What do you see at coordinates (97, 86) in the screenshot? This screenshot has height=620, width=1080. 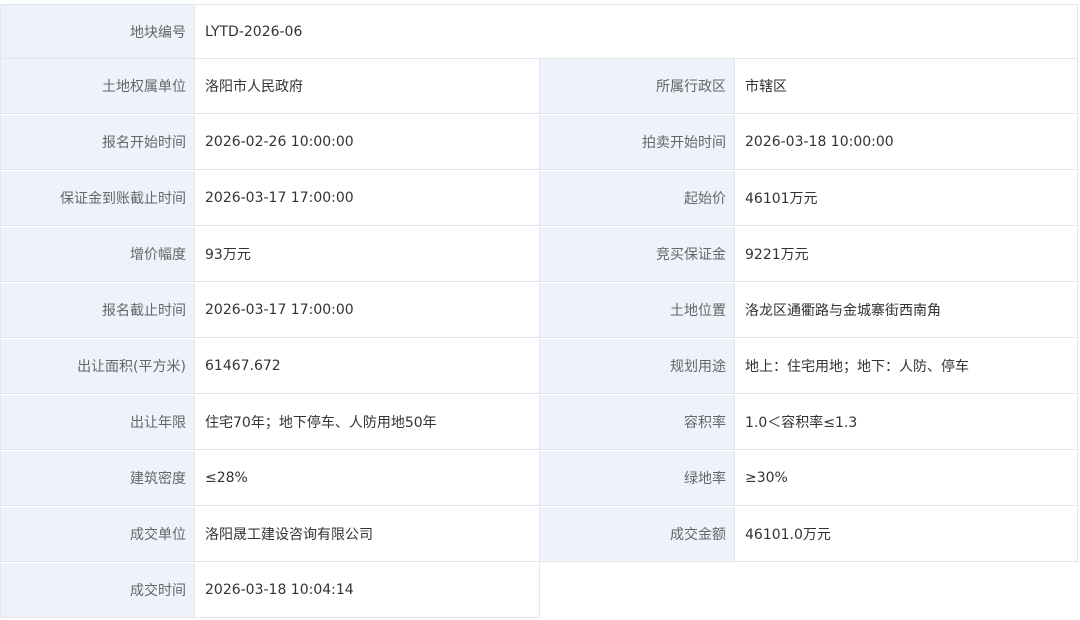 I see `land-owner-label: 土地权属单位` at bounding box center [97, 86].